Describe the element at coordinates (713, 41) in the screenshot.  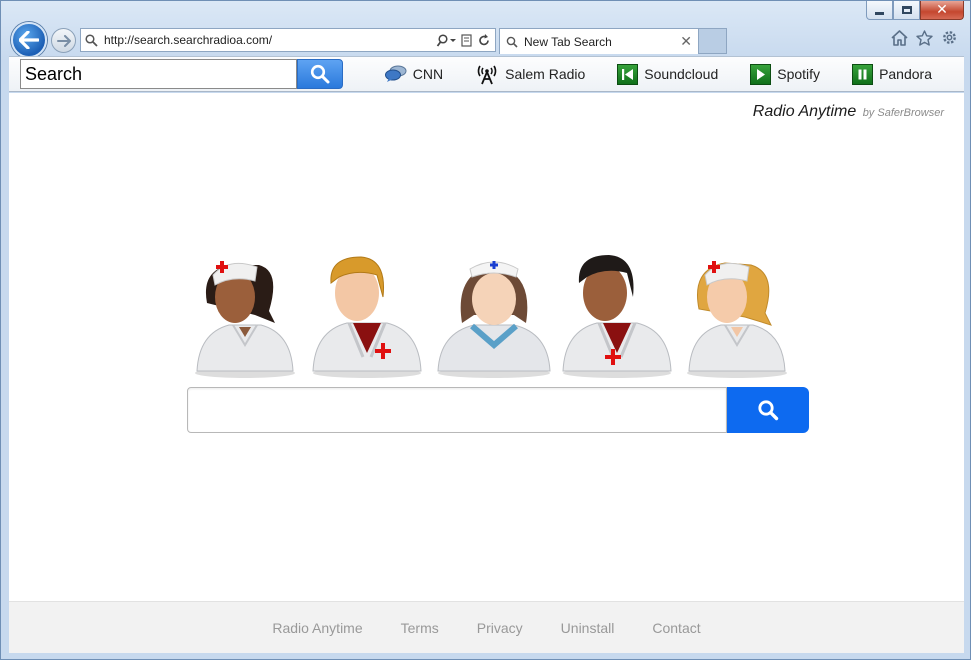
I see `new-tab-button` at that location.